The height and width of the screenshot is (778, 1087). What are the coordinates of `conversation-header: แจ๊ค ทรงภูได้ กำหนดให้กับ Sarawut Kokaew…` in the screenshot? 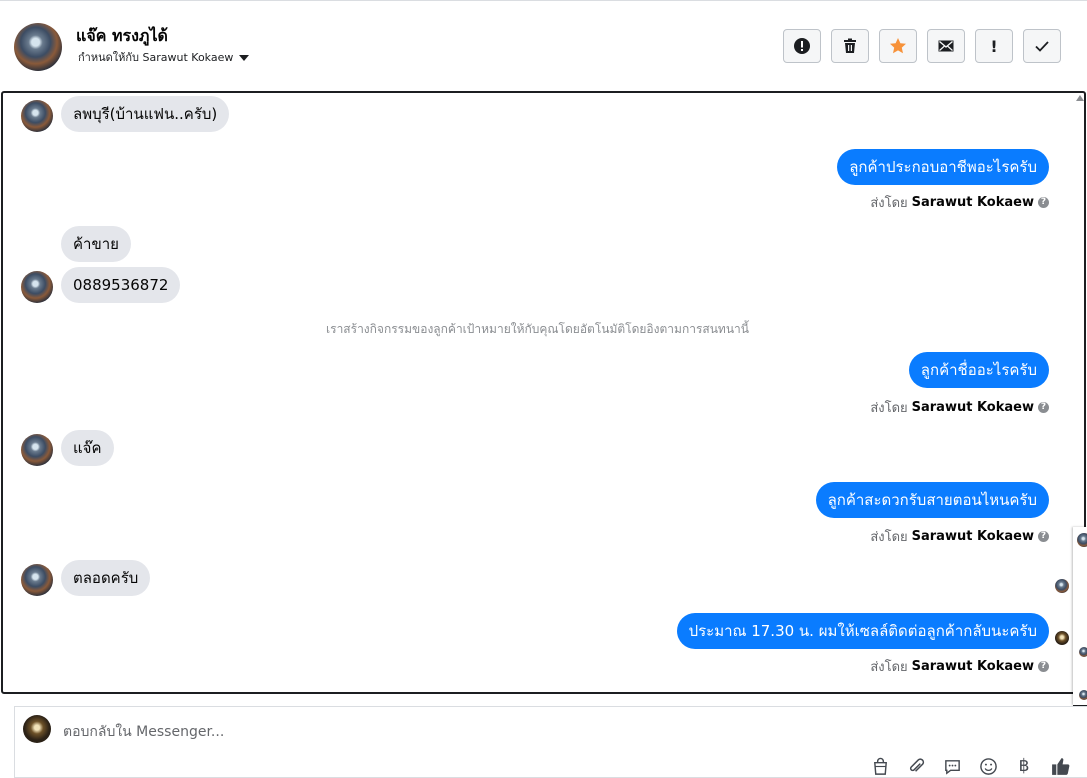 It's located at (543, 47).